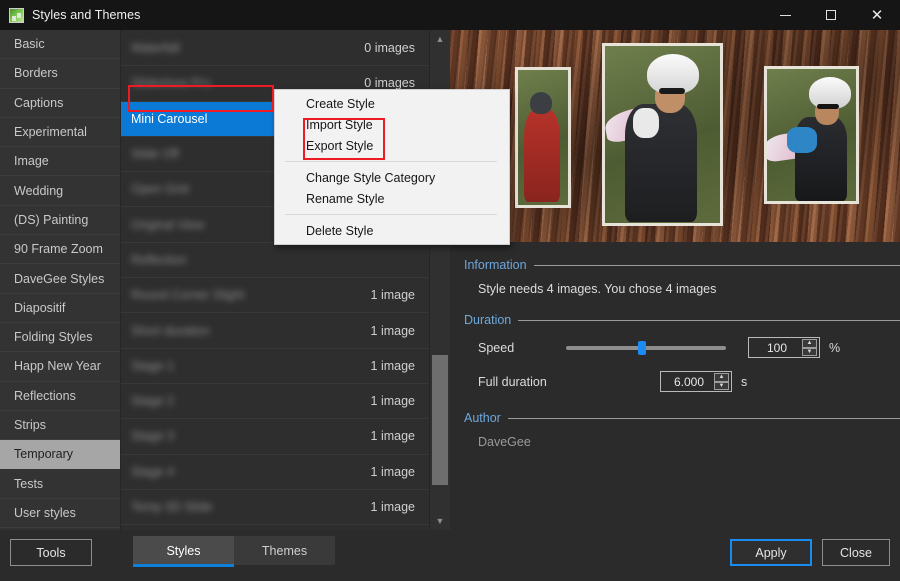  Describe the element at coordinates (153, 436) in the screenshot. I see `style-name: Stage 3` at that location.